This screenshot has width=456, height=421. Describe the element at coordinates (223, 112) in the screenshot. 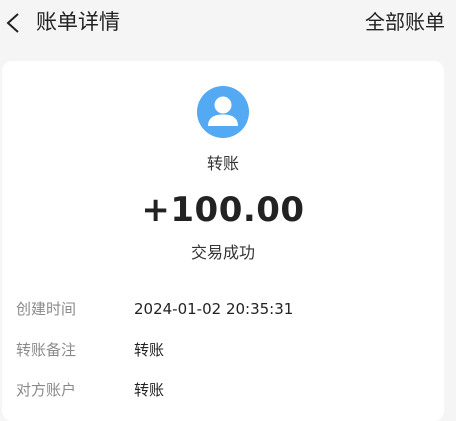

I see `user-icon` at that location.